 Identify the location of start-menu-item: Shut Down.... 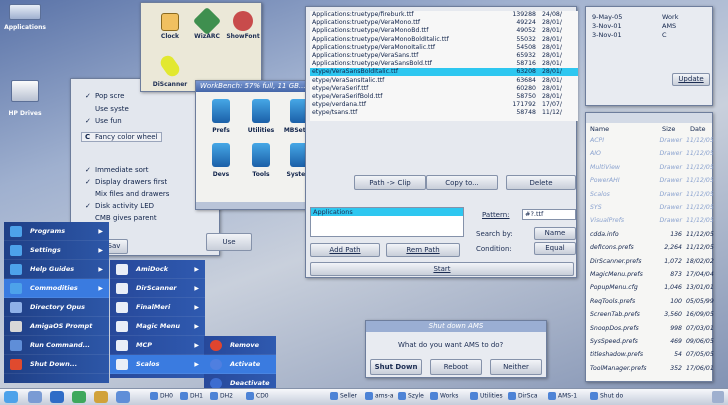
(56, 364).